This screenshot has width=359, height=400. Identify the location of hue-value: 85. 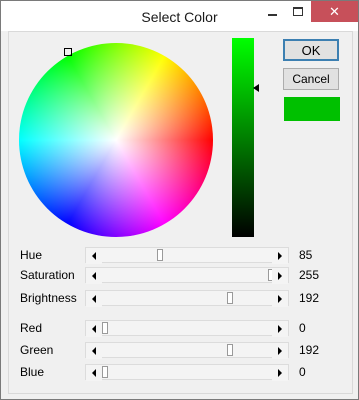
(306, 255).